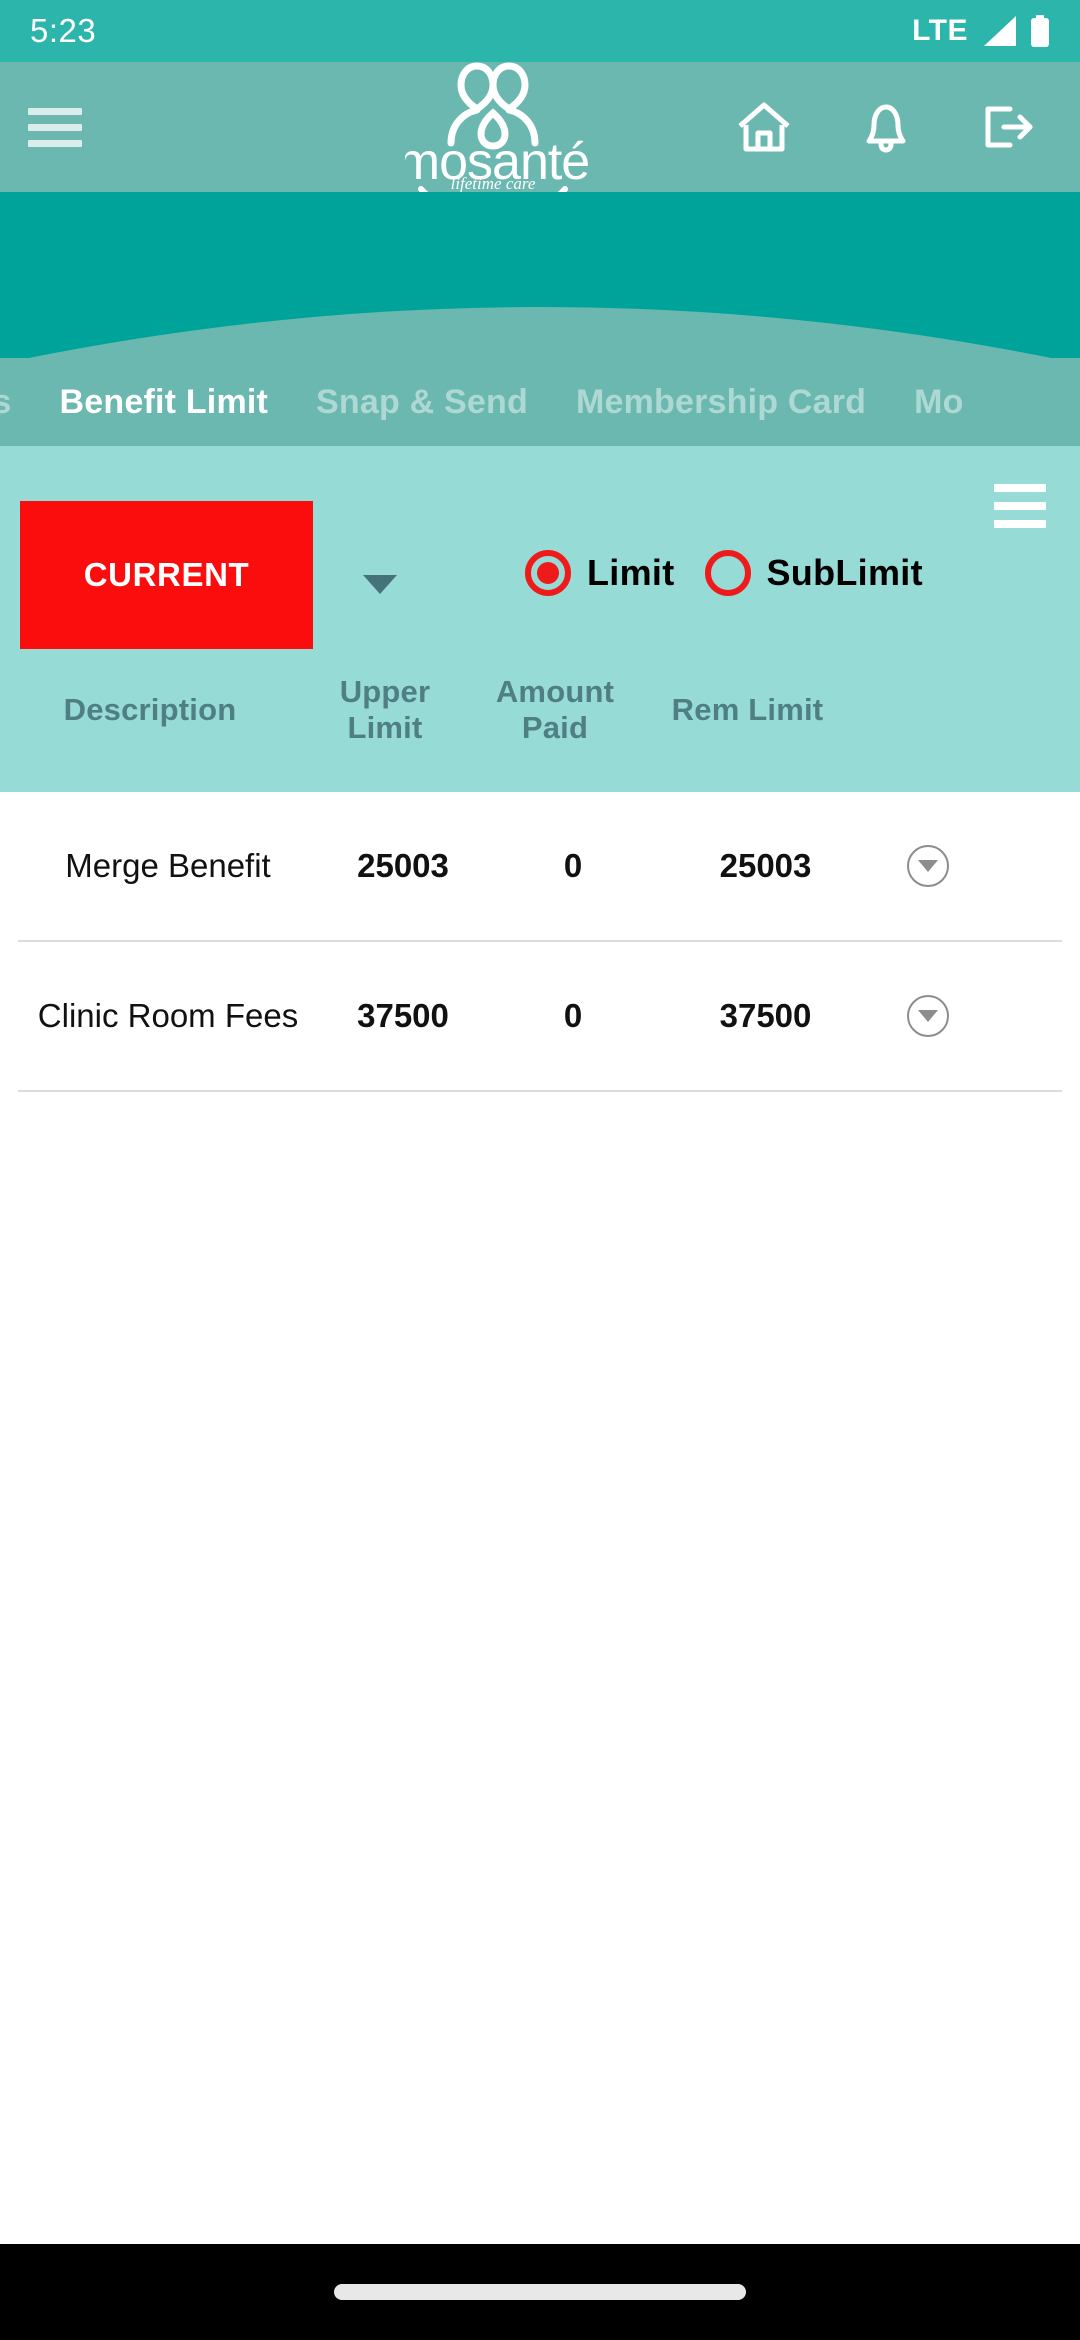  I want to click on tab-more: Mo, so click(939, 402).